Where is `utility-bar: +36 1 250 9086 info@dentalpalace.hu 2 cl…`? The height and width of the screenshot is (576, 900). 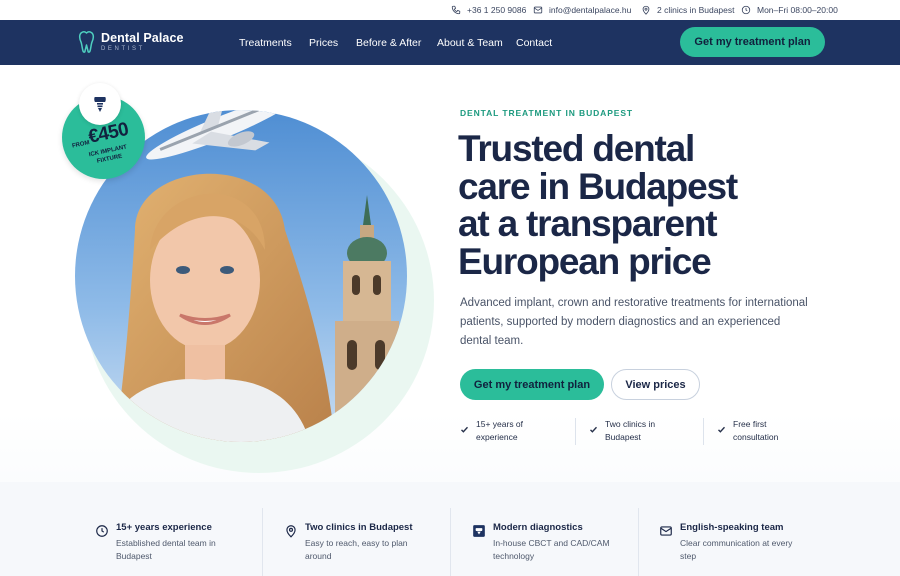 utility-bar: +36 1 250 9086 info@dentalpalace.hu 2 cl… is located at coordinates (450, 10).